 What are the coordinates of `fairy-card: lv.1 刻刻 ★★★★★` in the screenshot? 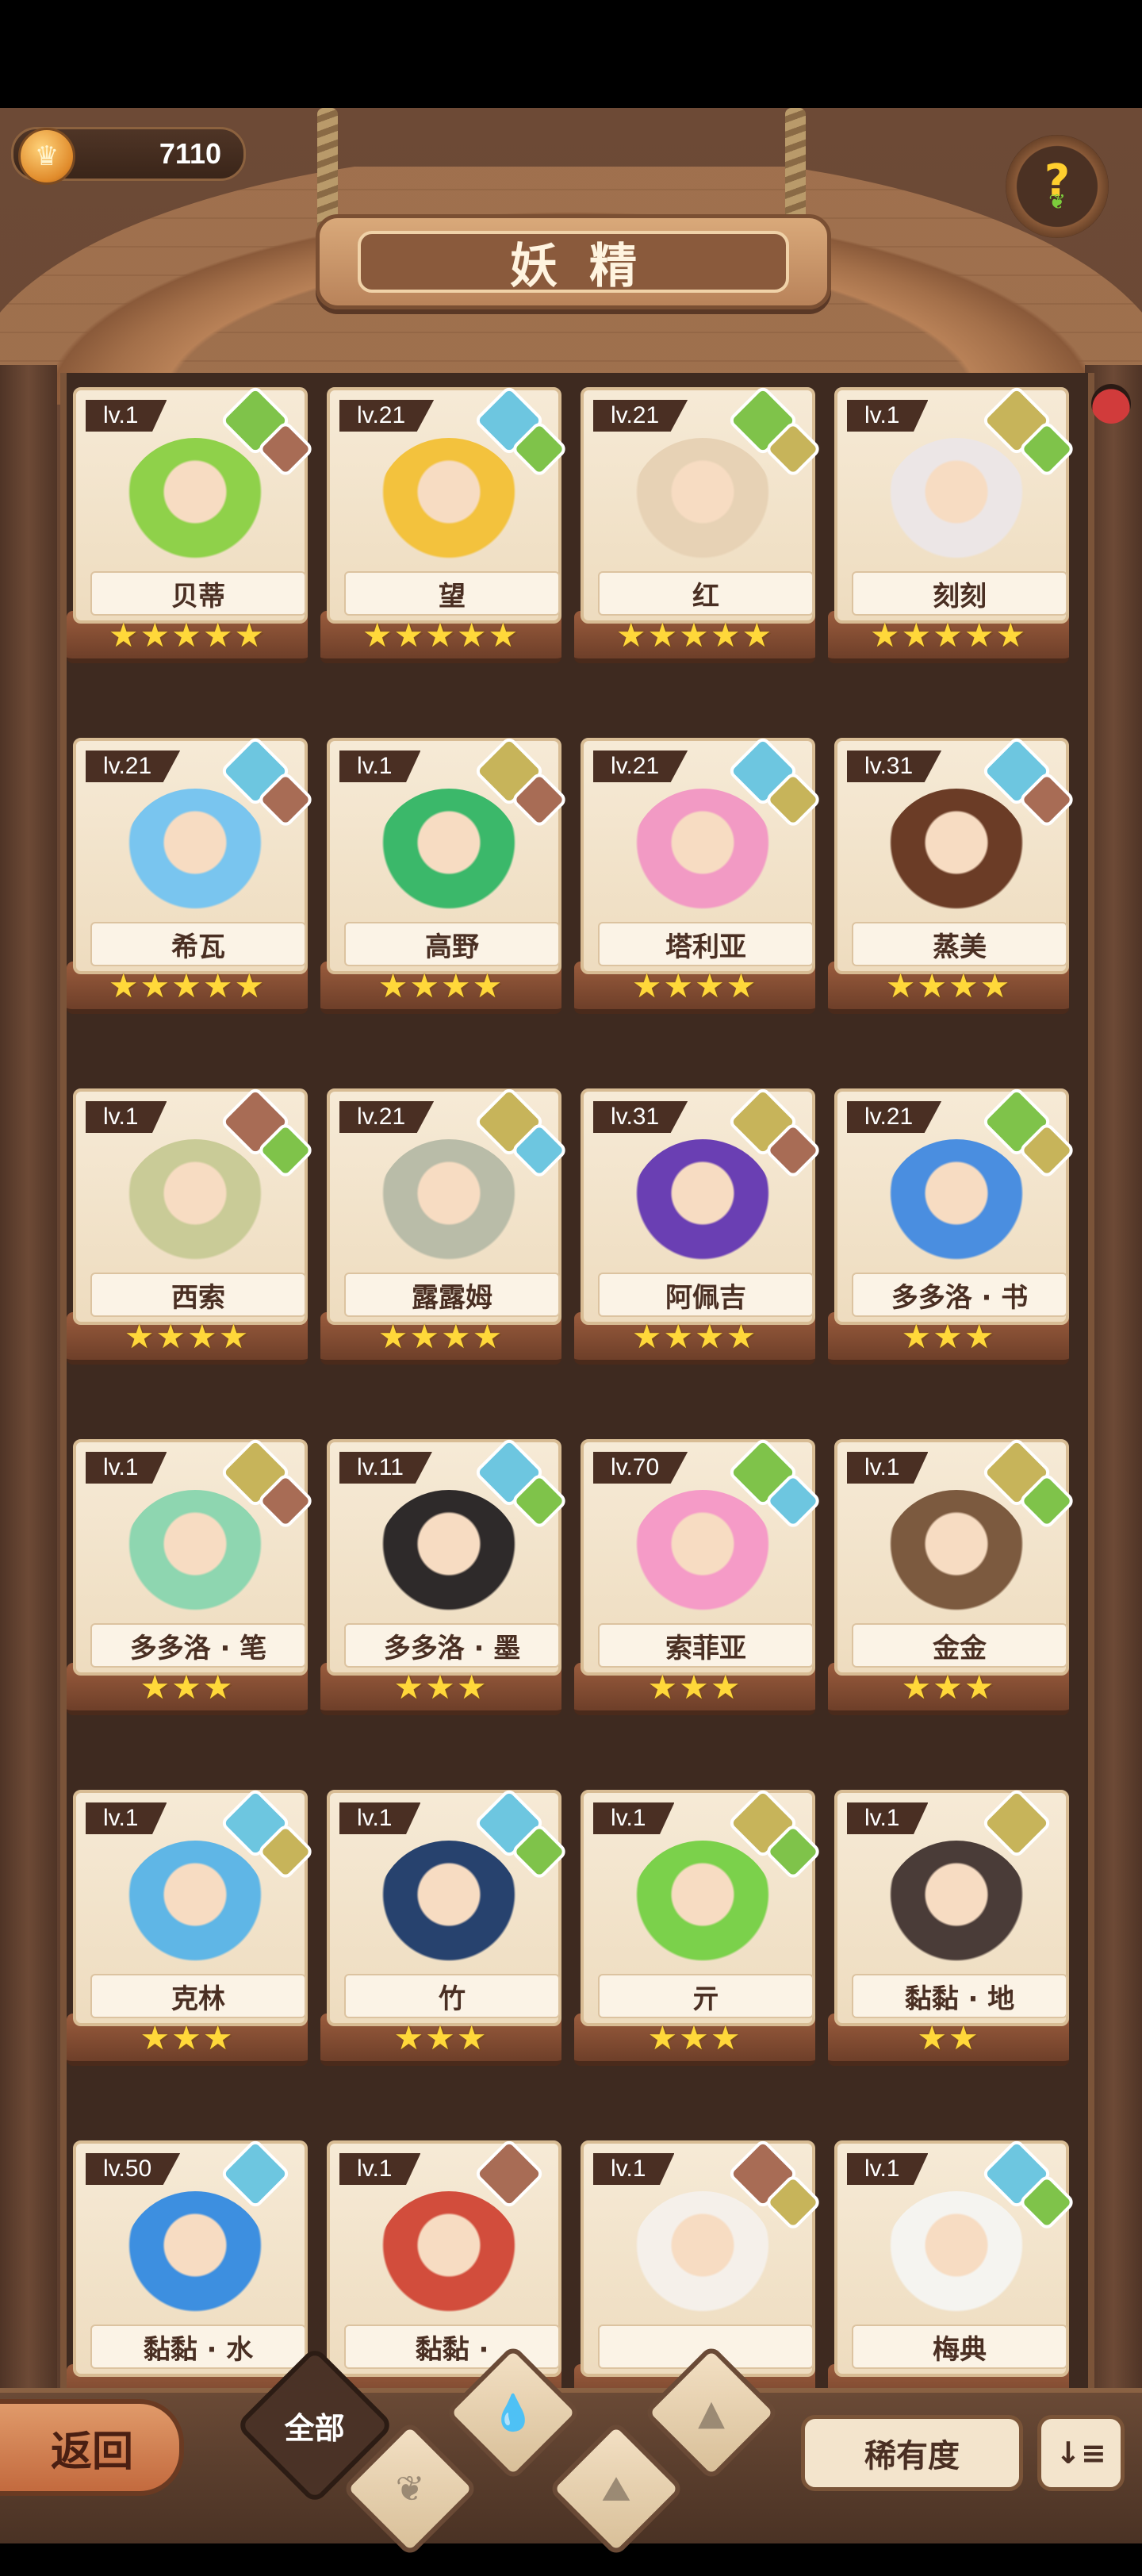 It's located at (952, 523).